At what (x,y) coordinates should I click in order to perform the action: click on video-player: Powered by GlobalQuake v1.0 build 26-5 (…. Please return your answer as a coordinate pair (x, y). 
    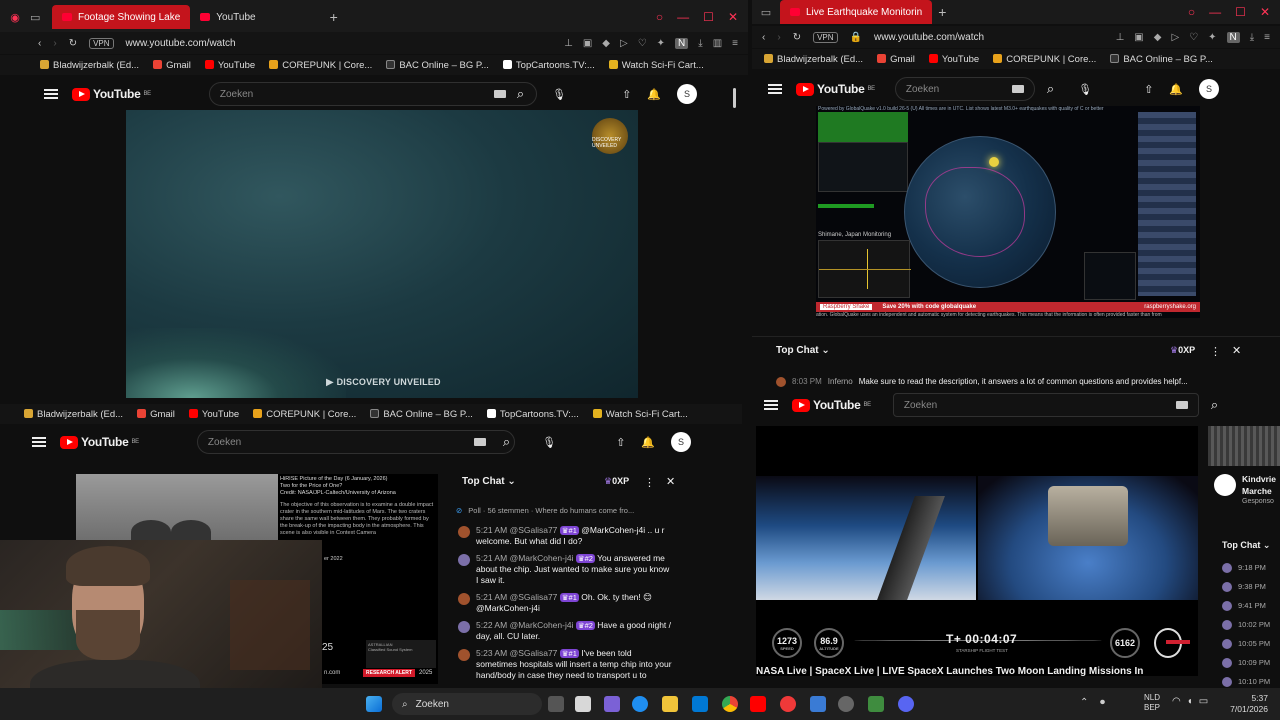
    Looking at the image, I should click on (1008, 212).